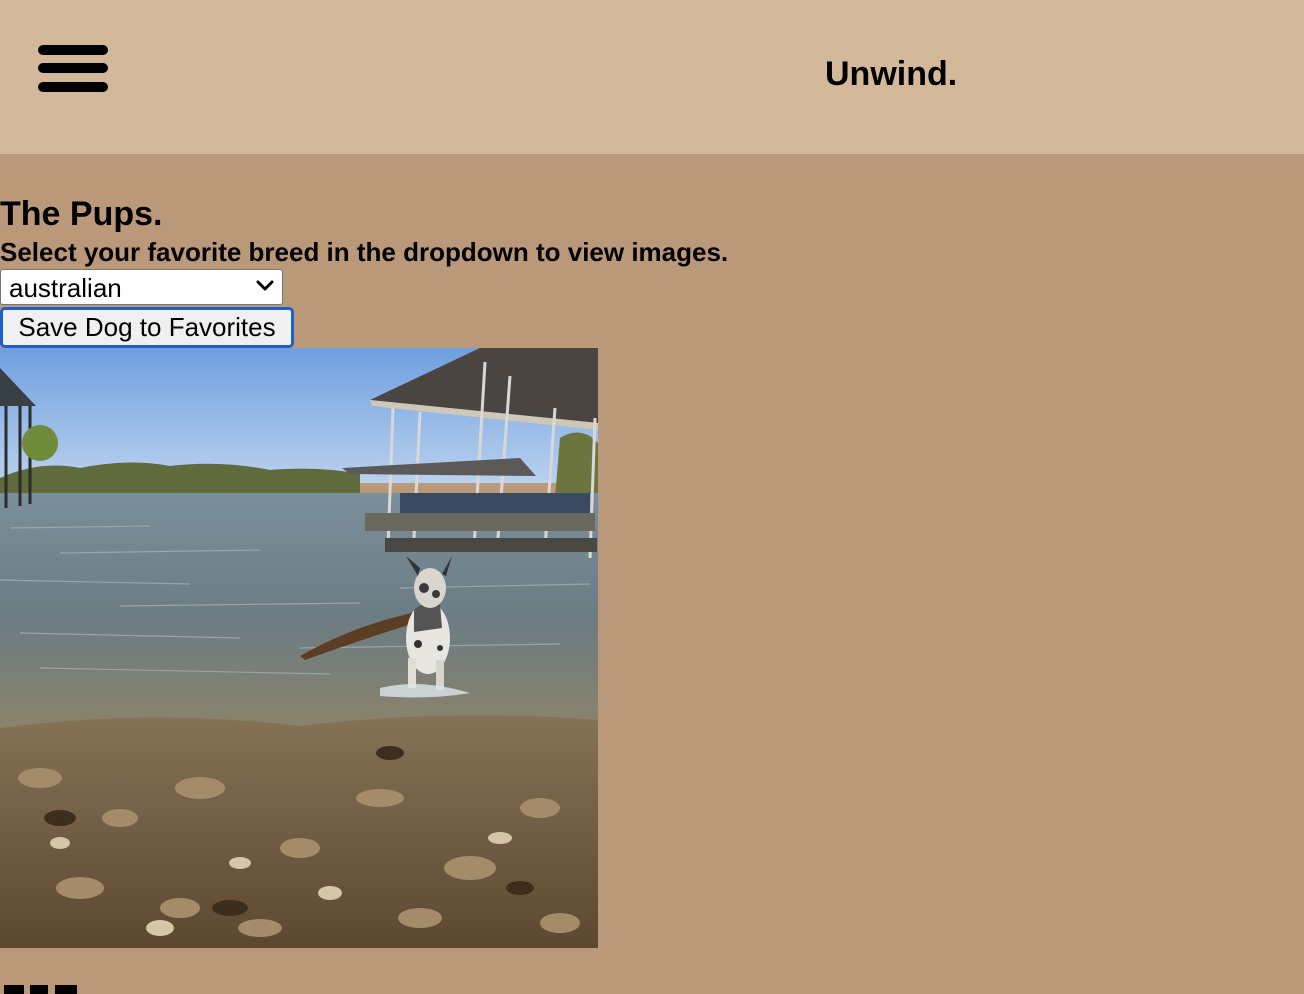 The height and width of the screenshot is (994, 1304). I want to click on breed-select-value: australian, so click(65, 288).